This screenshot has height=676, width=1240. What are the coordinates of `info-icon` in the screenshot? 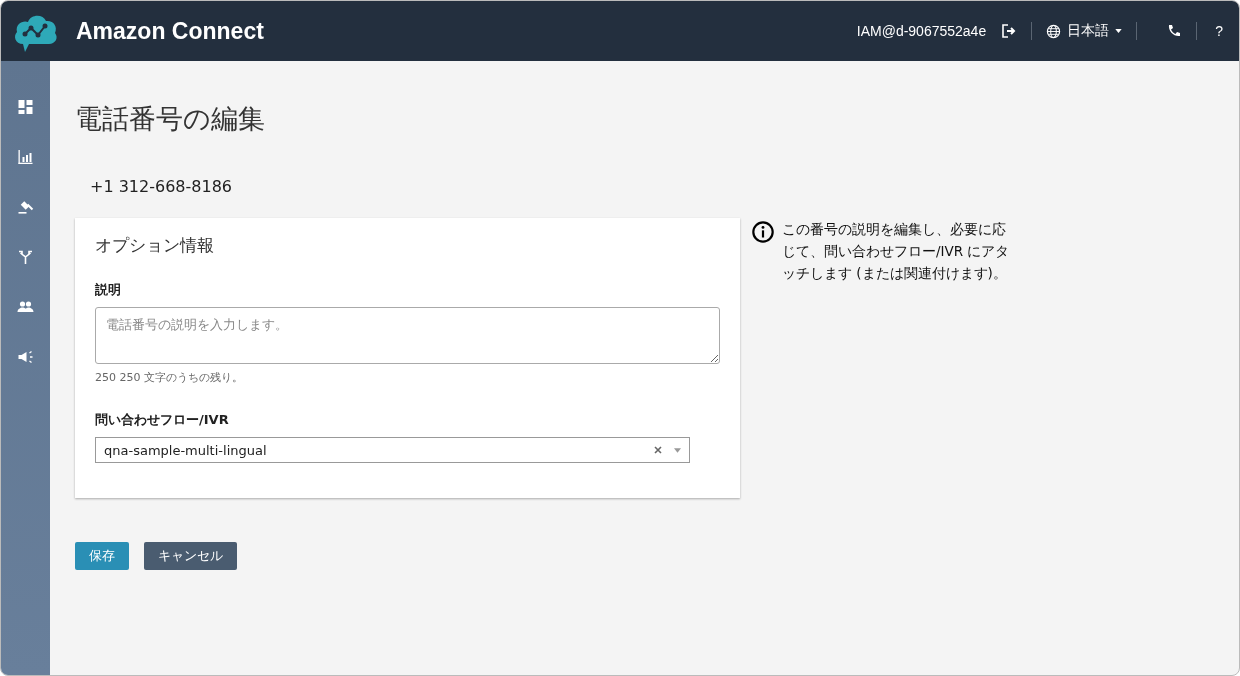 It's located at (763, 232).